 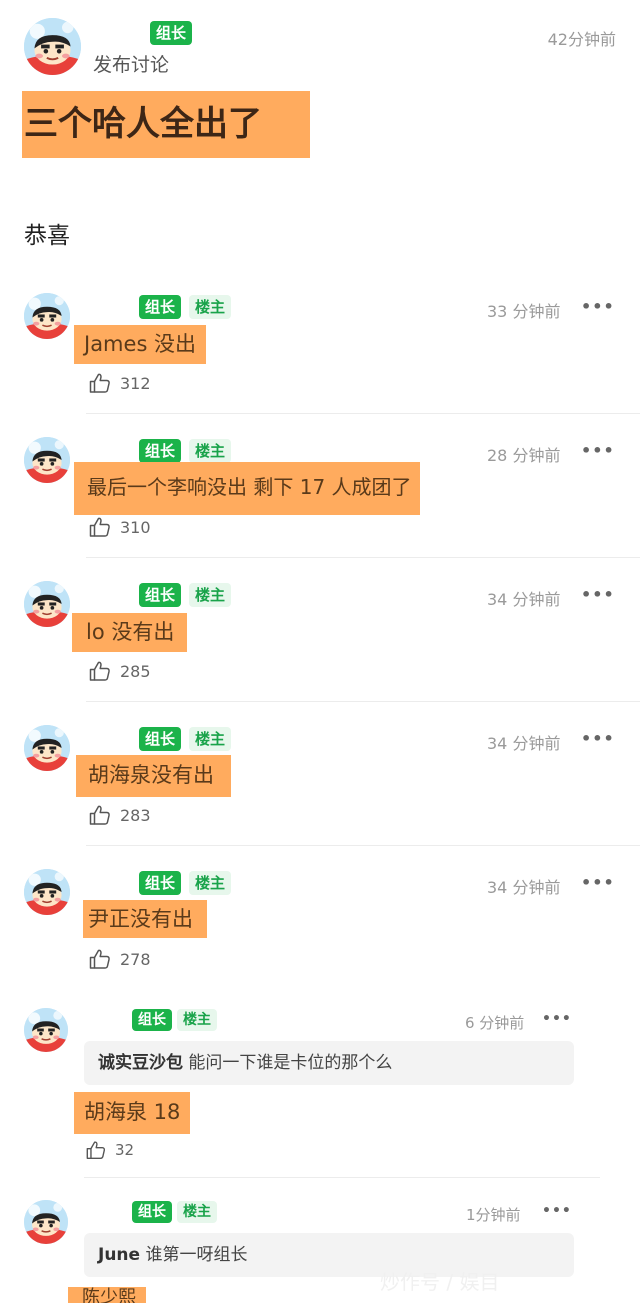 What do you see at coordinates (135, 527) in the screenshot?
I see `like-count: 310` at bounding box center [135, 527].